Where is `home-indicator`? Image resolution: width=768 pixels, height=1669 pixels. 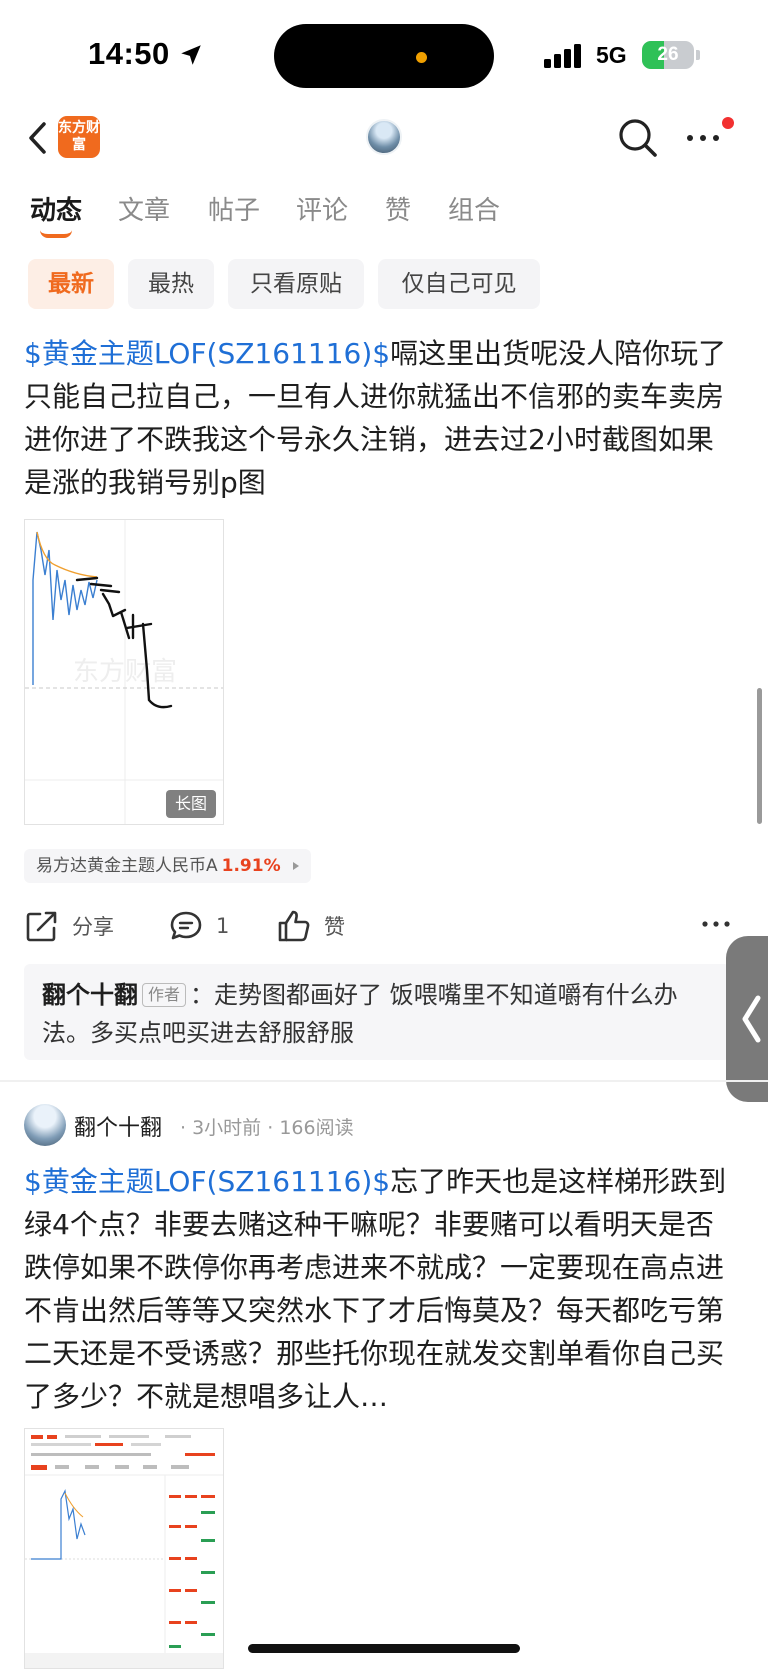 home-indicator is located at coordinates (384, 1648).